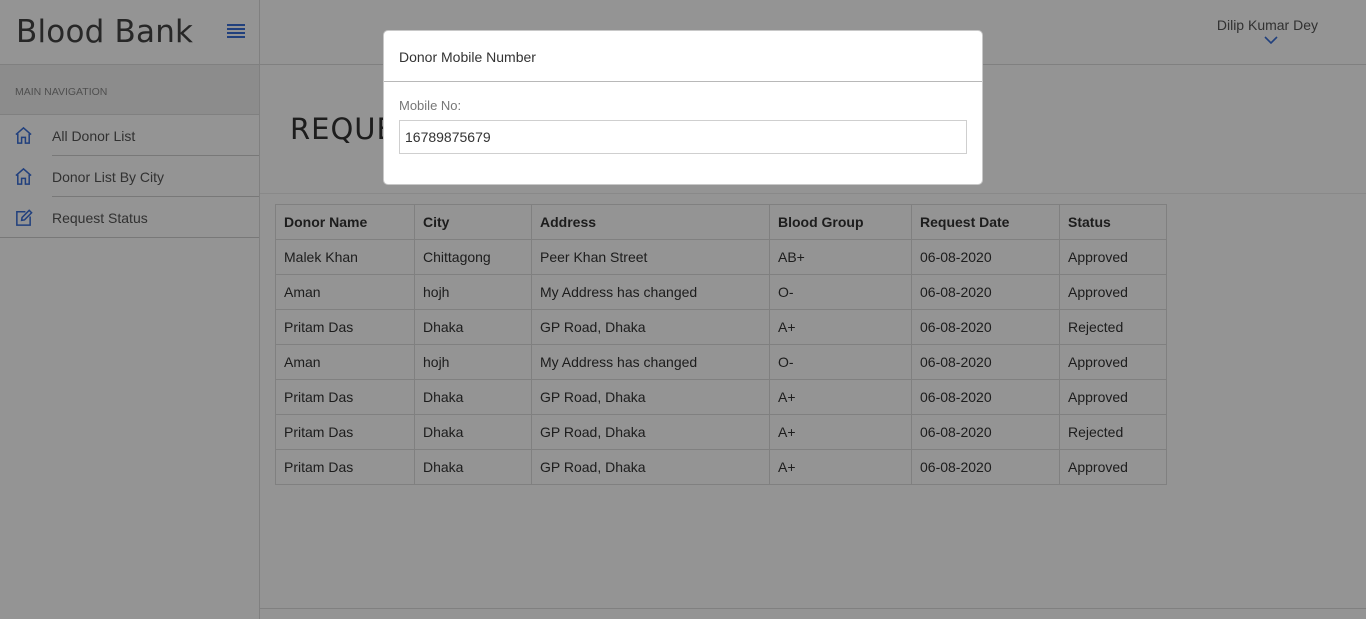 This screenshot has width=1366, height=619. Describe the element at coordinates (683, 137) in the screenshot. I see `mobile-number-input` at that location.